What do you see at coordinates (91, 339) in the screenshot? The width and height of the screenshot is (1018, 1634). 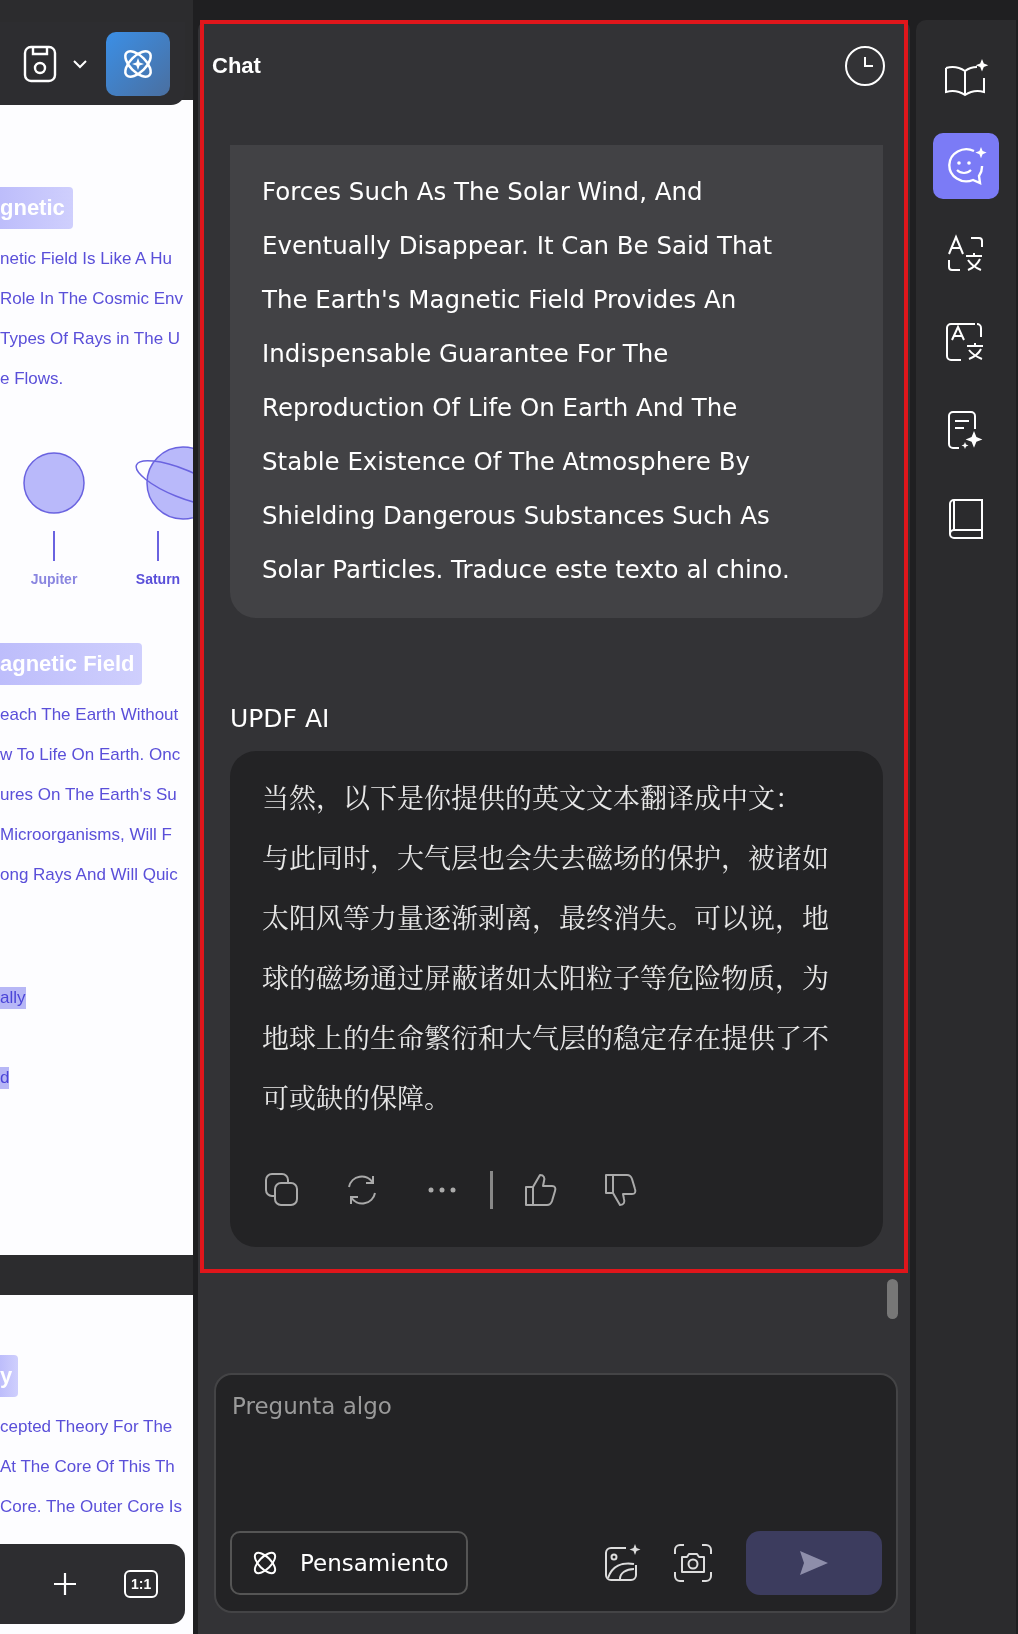 I see `document-text-line: Types Of Rays in The U` at bounding box center [91, 339].